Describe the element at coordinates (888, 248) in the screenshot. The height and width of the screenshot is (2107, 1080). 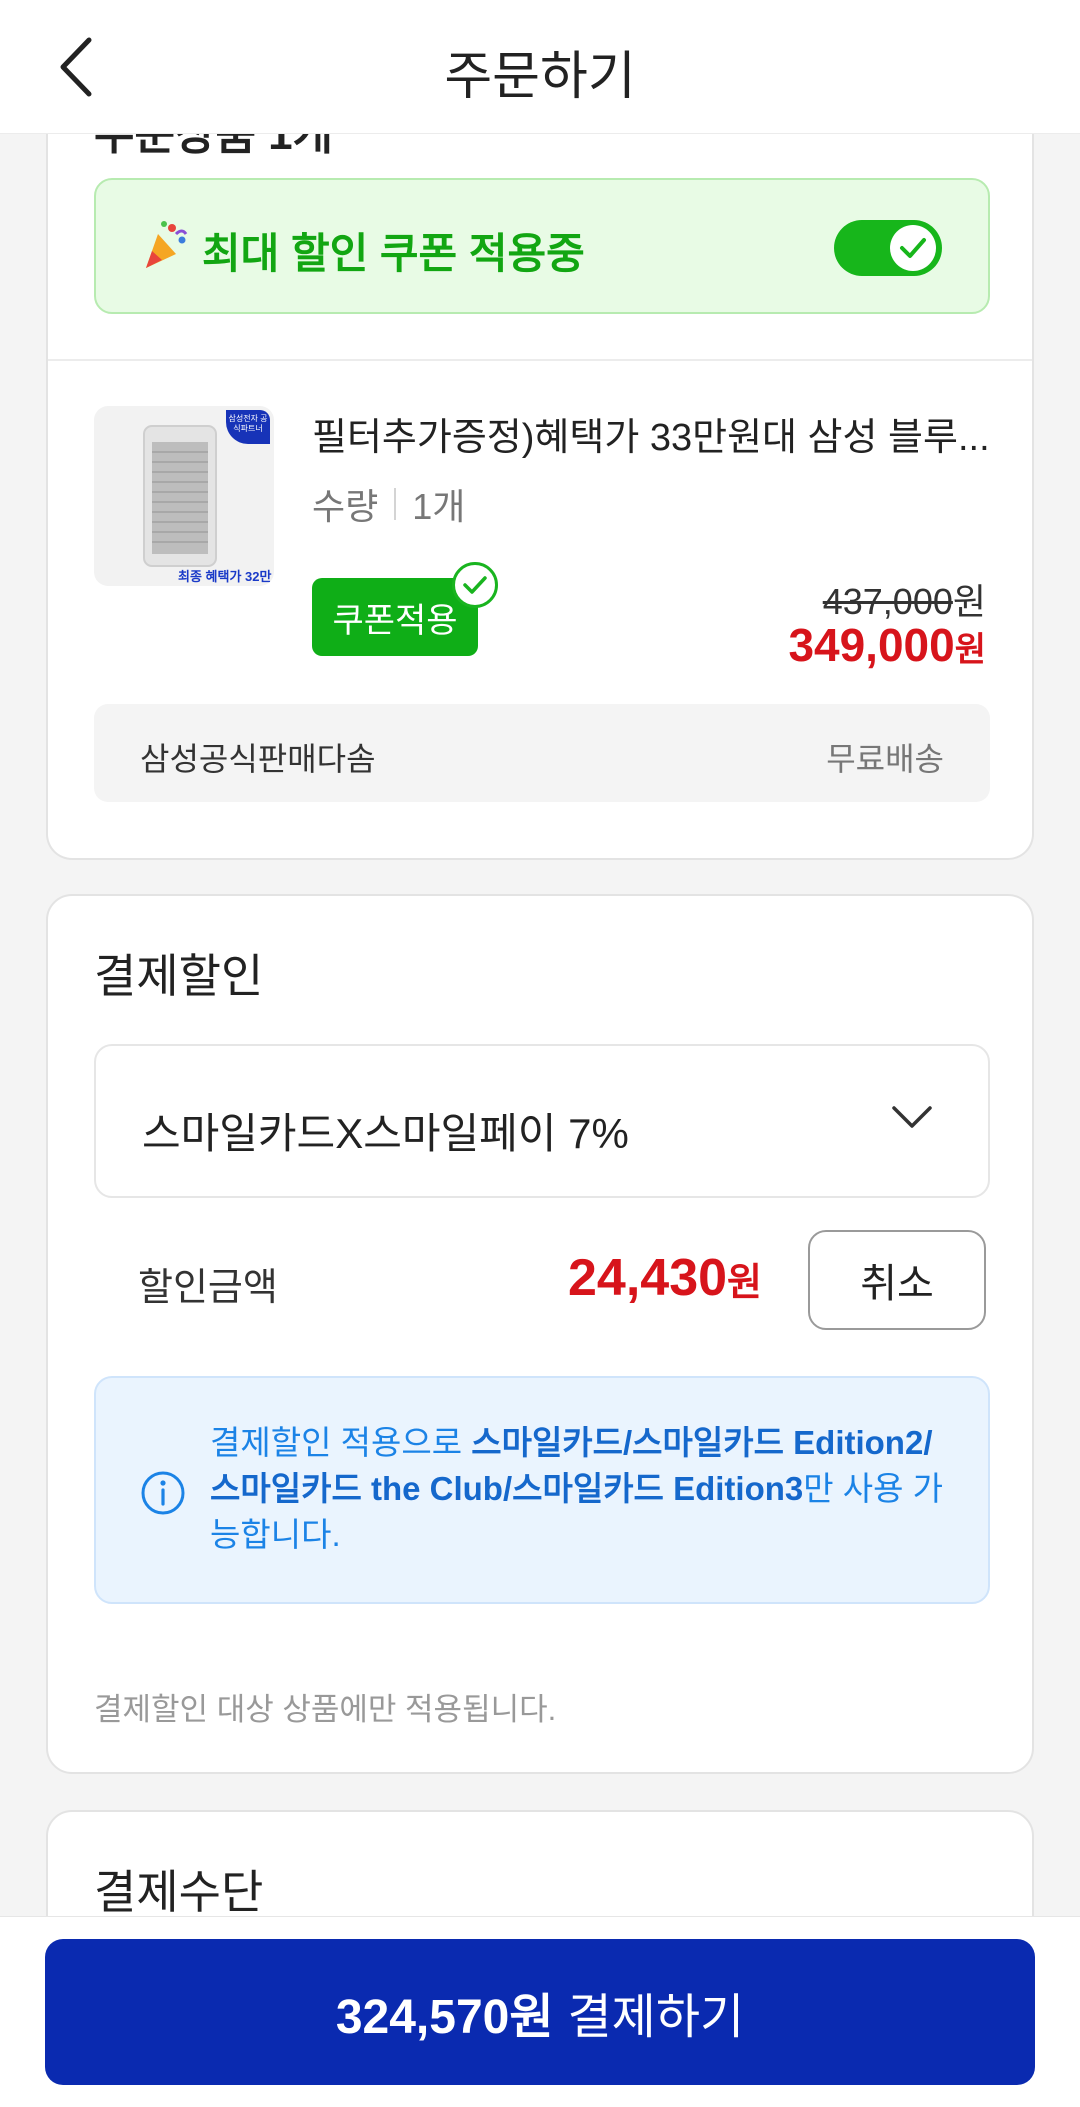
I see `coupon-toggle` at that location.